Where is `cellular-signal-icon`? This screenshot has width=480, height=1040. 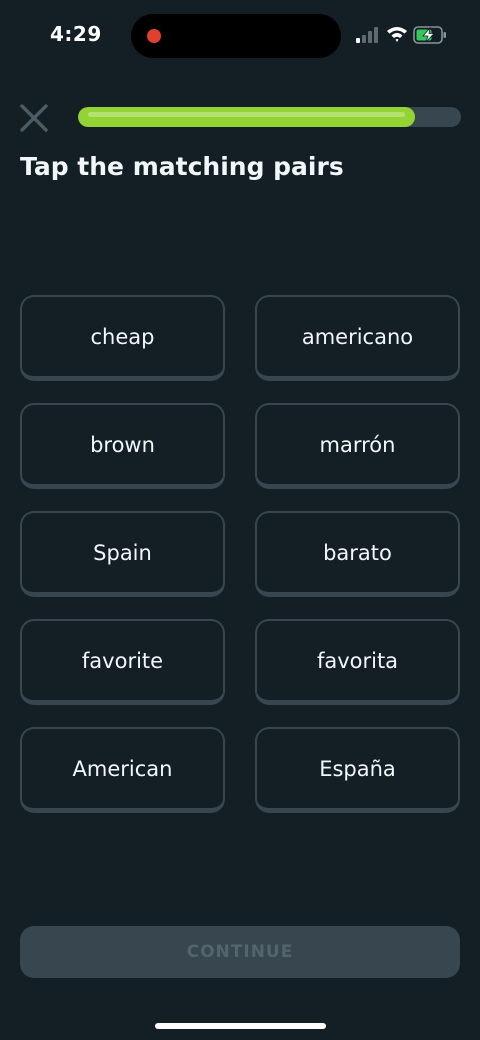 cellular-signal-icon is located at coordinates (367, 35).